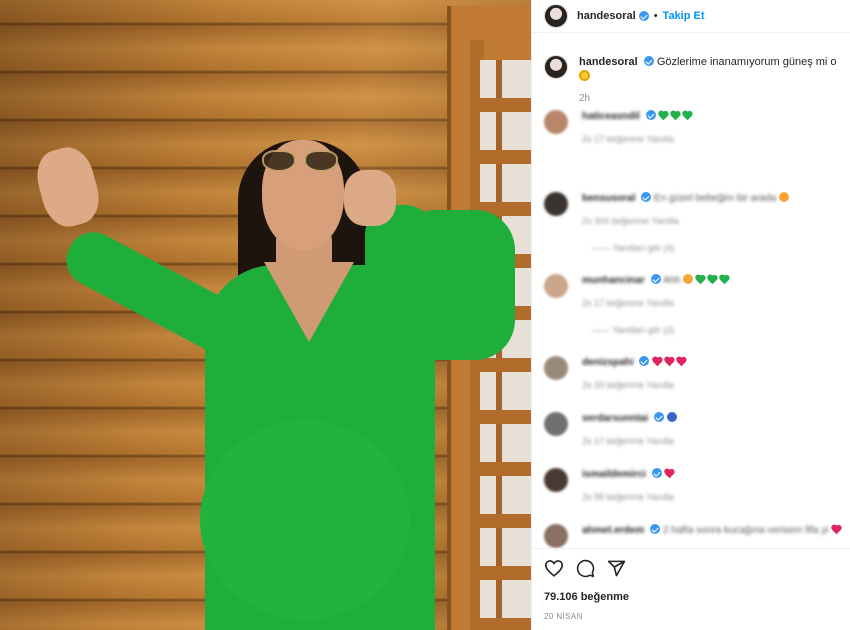  Describe the element at coordinates (616, 568) in the screenshot. I see `share-icon` at that location.